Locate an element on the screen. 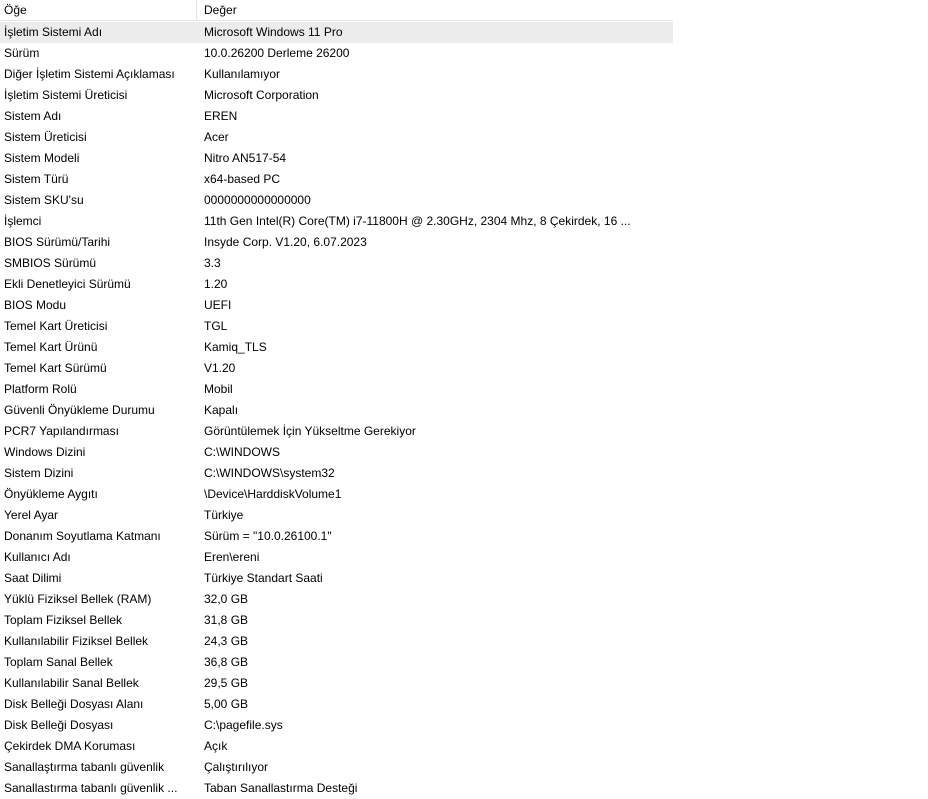 The image size is (928, 799). row-item-label: SMBIOS Sürümü is located at coordinates (50, 263).